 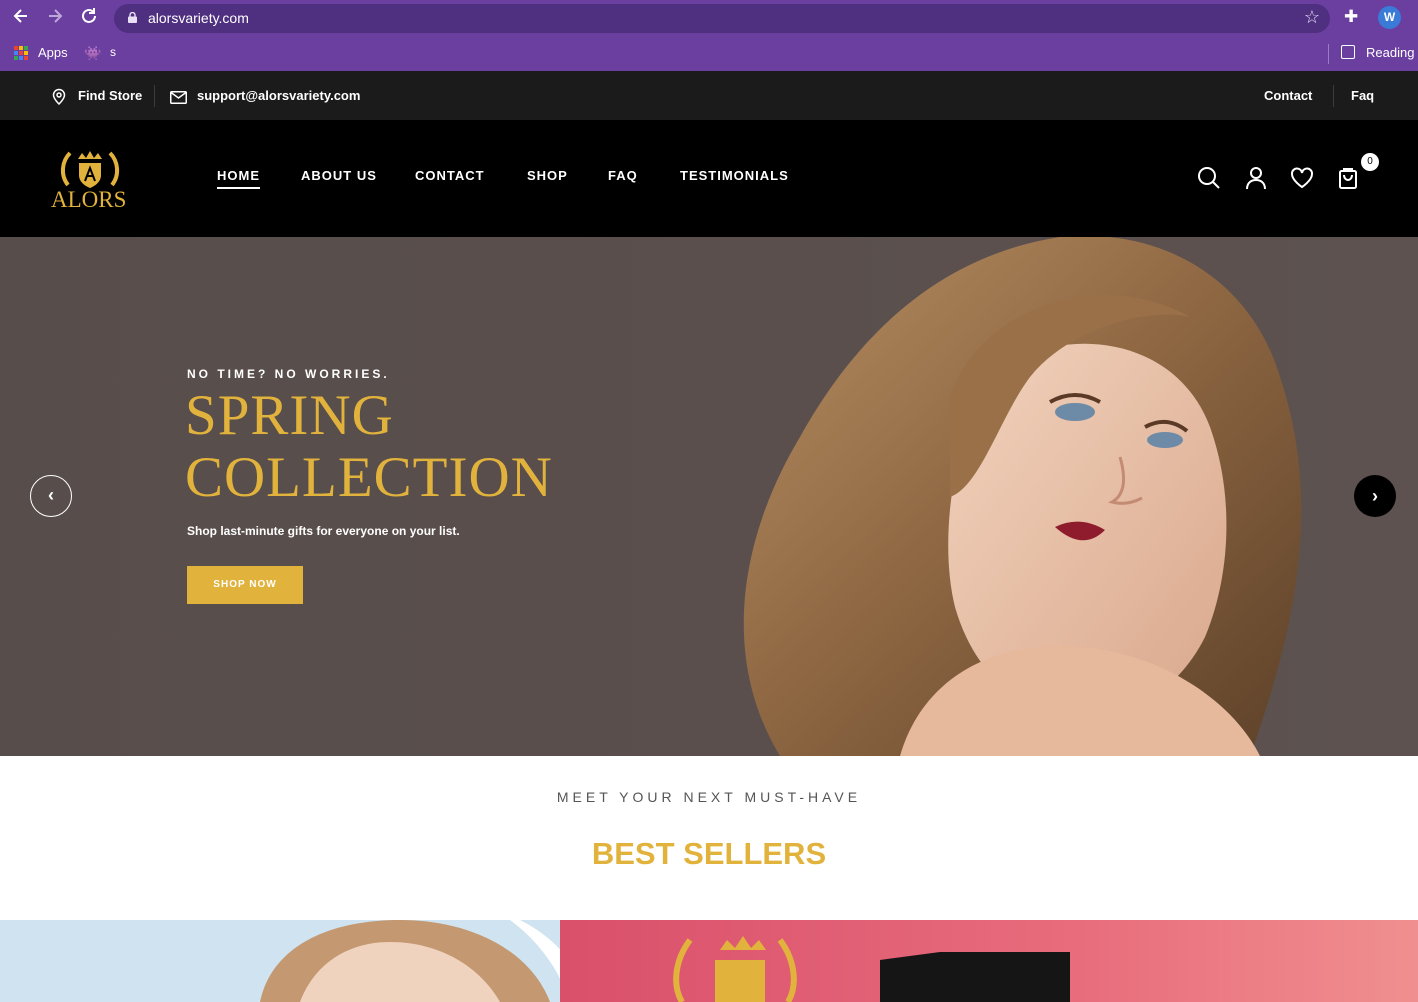 I want to click on support-email-link: support@alorsvariety.com, so click(x=278, y=95).